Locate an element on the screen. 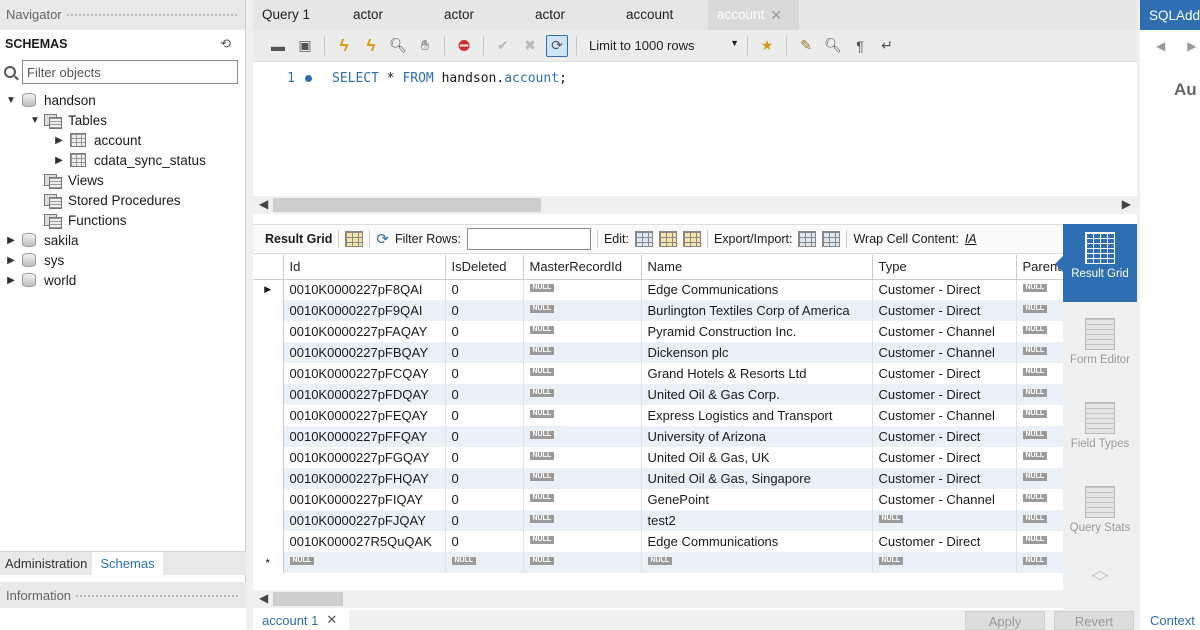  import-icon is located at coordinates (831, 239).